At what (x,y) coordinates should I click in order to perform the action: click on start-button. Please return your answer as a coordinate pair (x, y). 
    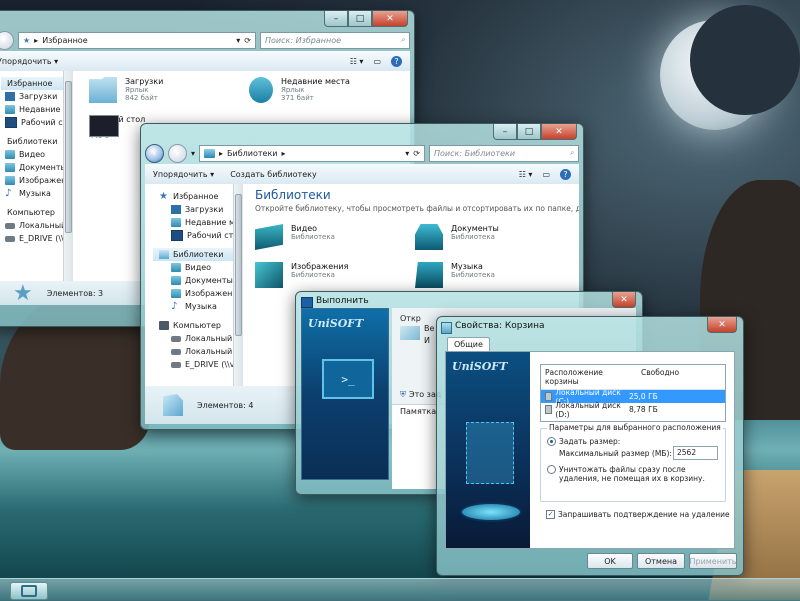
    Looking at the image, I should click on (29, 591).